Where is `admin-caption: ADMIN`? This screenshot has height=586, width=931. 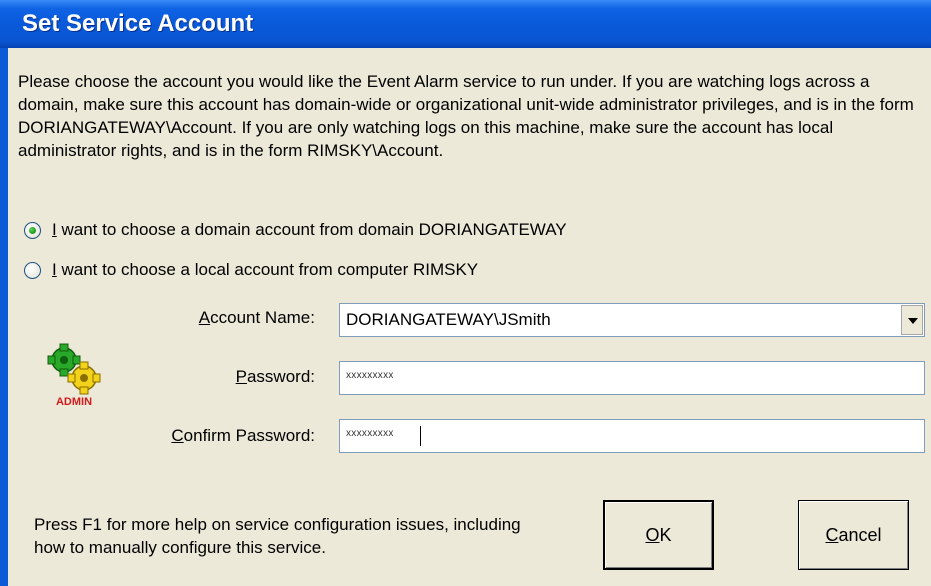
admin-caption: ADMIN is located at coordinates (74, 402).